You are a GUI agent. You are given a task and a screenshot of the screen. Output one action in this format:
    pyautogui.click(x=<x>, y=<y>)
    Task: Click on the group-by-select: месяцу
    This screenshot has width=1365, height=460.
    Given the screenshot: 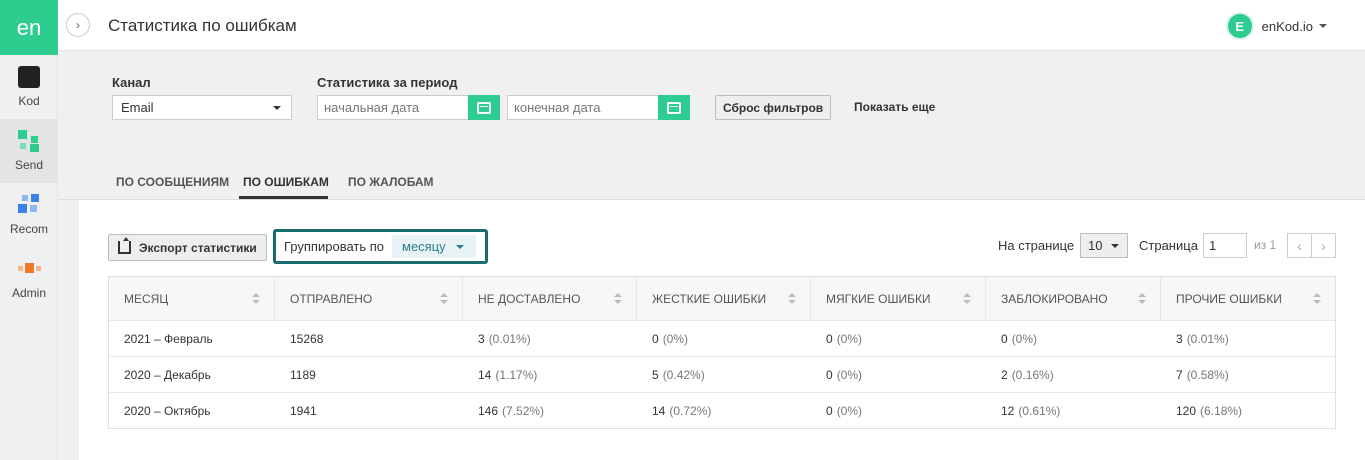 What is the action you would take?
    pyautogui.click(x=434, y=246)
    